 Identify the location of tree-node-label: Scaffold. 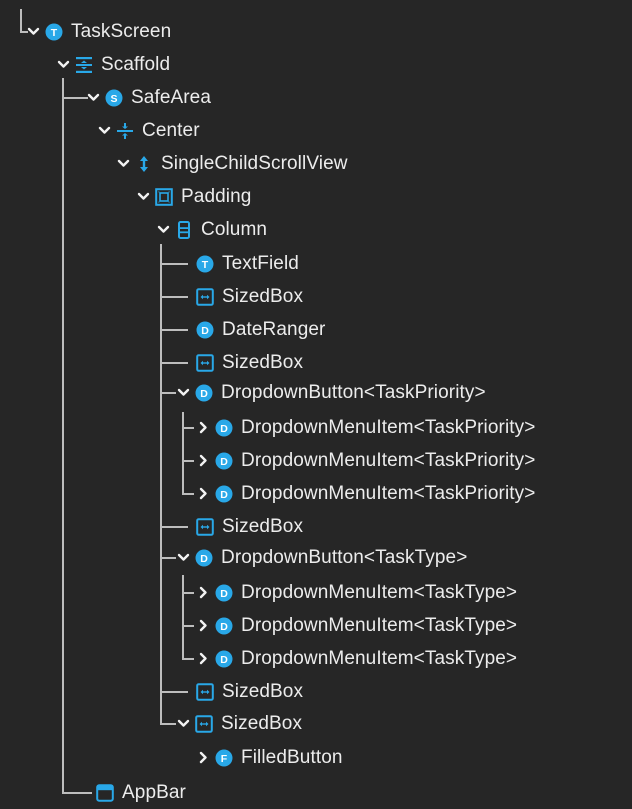
(136, 64).